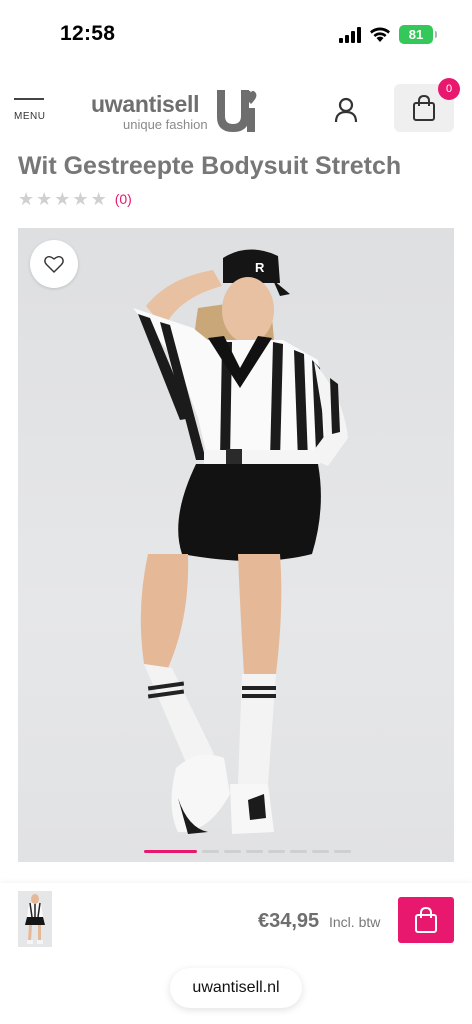 This screenshot has width=472, height=1024. I want to click on product-thumbnail, so click(35, 919).